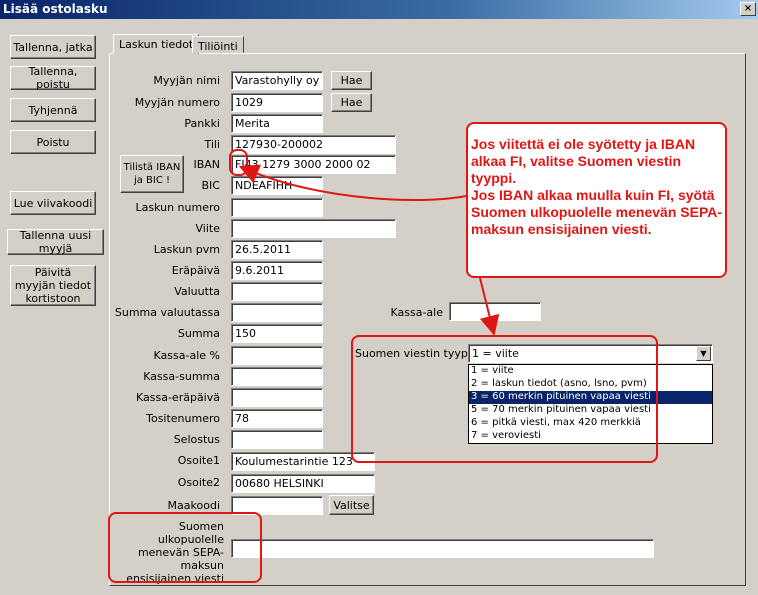  Describe the element at coordinates (369, 250) in the screenshot. I see `annotation-arrows` at that location.